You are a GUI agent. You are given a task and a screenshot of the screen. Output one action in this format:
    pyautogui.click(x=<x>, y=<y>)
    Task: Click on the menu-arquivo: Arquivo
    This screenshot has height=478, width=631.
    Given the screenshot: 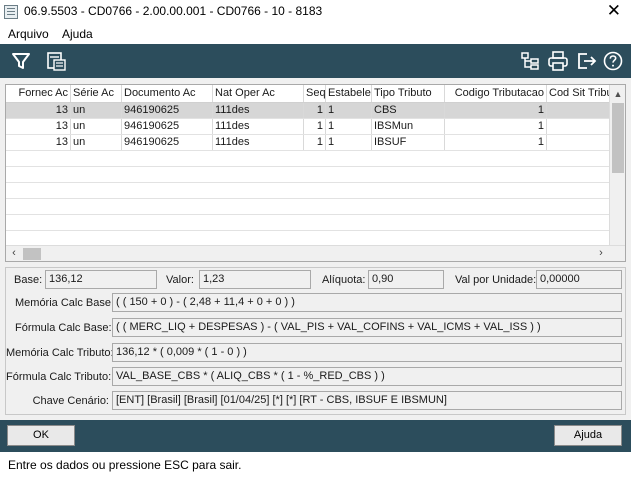 What is the action you would take?
    pyautogui.click(x=28, y=34)
    